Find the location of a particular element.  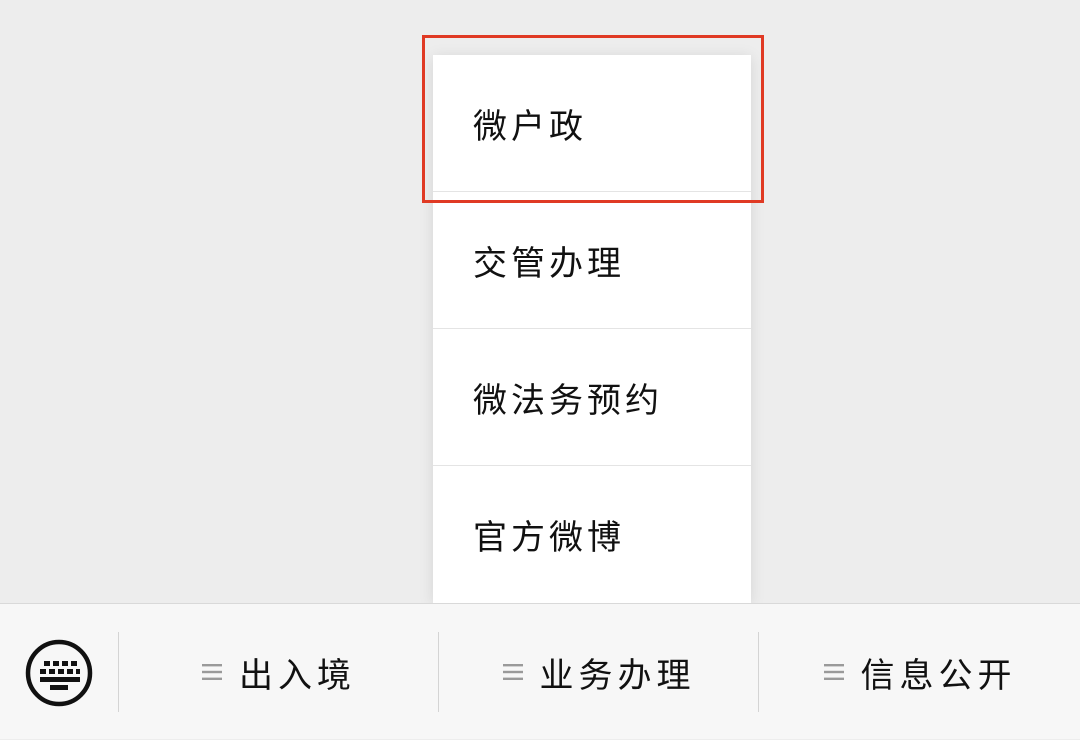

keyboard-icon is located at coordinates (59, 673).